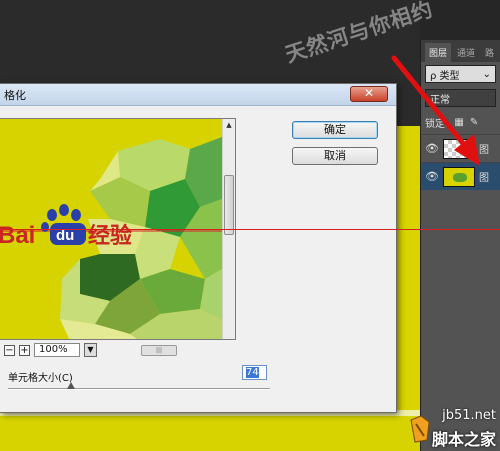 Image resolution: width=500 pixels, height=451 pixels. Describe the element at coordinates (70, 385) in the screenshot. I see `cell-size-slider-knob` at that location.